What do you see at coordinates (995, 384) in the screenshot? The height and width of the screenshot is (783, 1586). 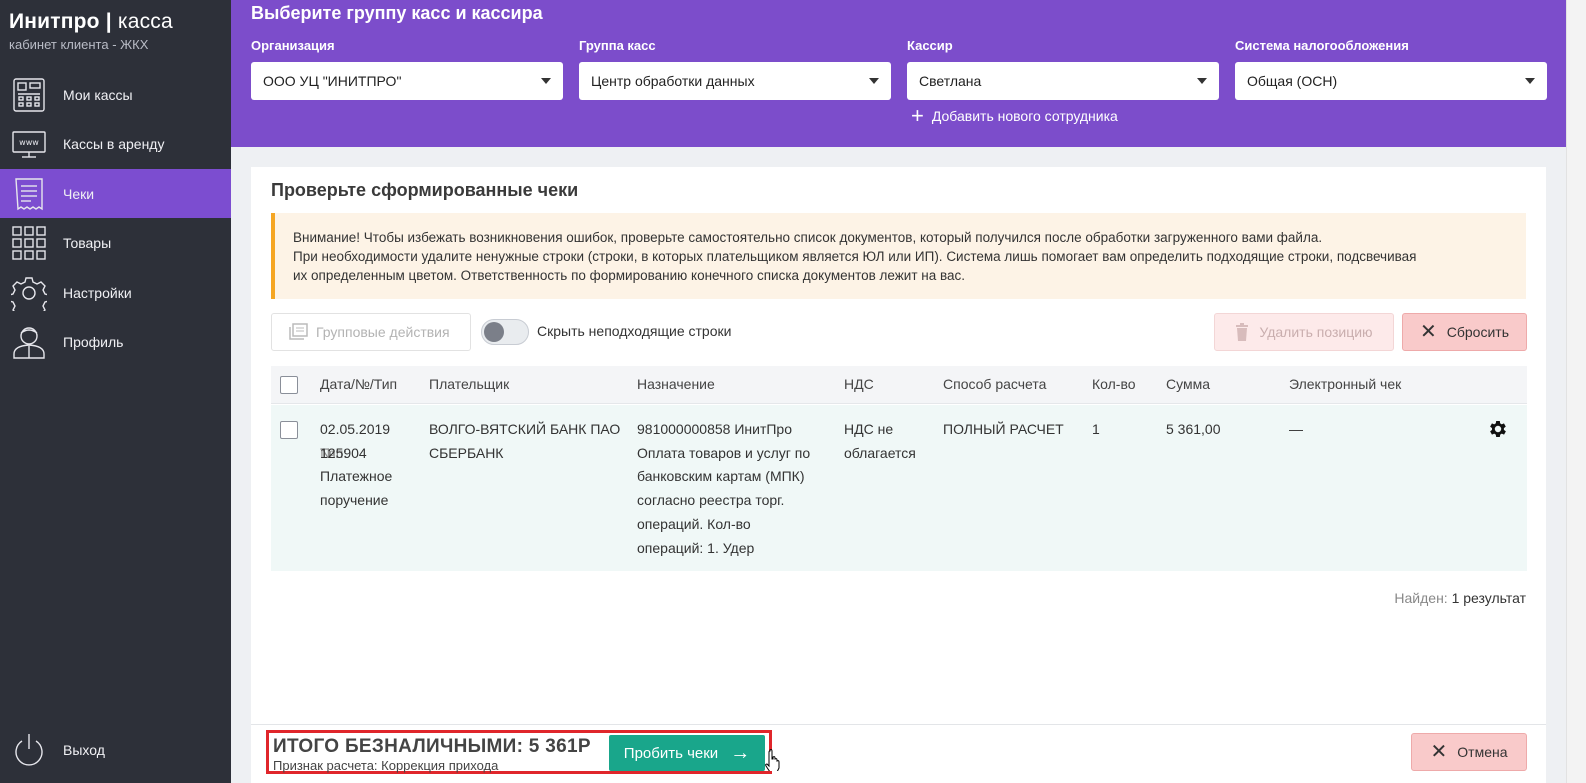 I see `column-header-method: Способ расчета` at bounding box center [995, 384].